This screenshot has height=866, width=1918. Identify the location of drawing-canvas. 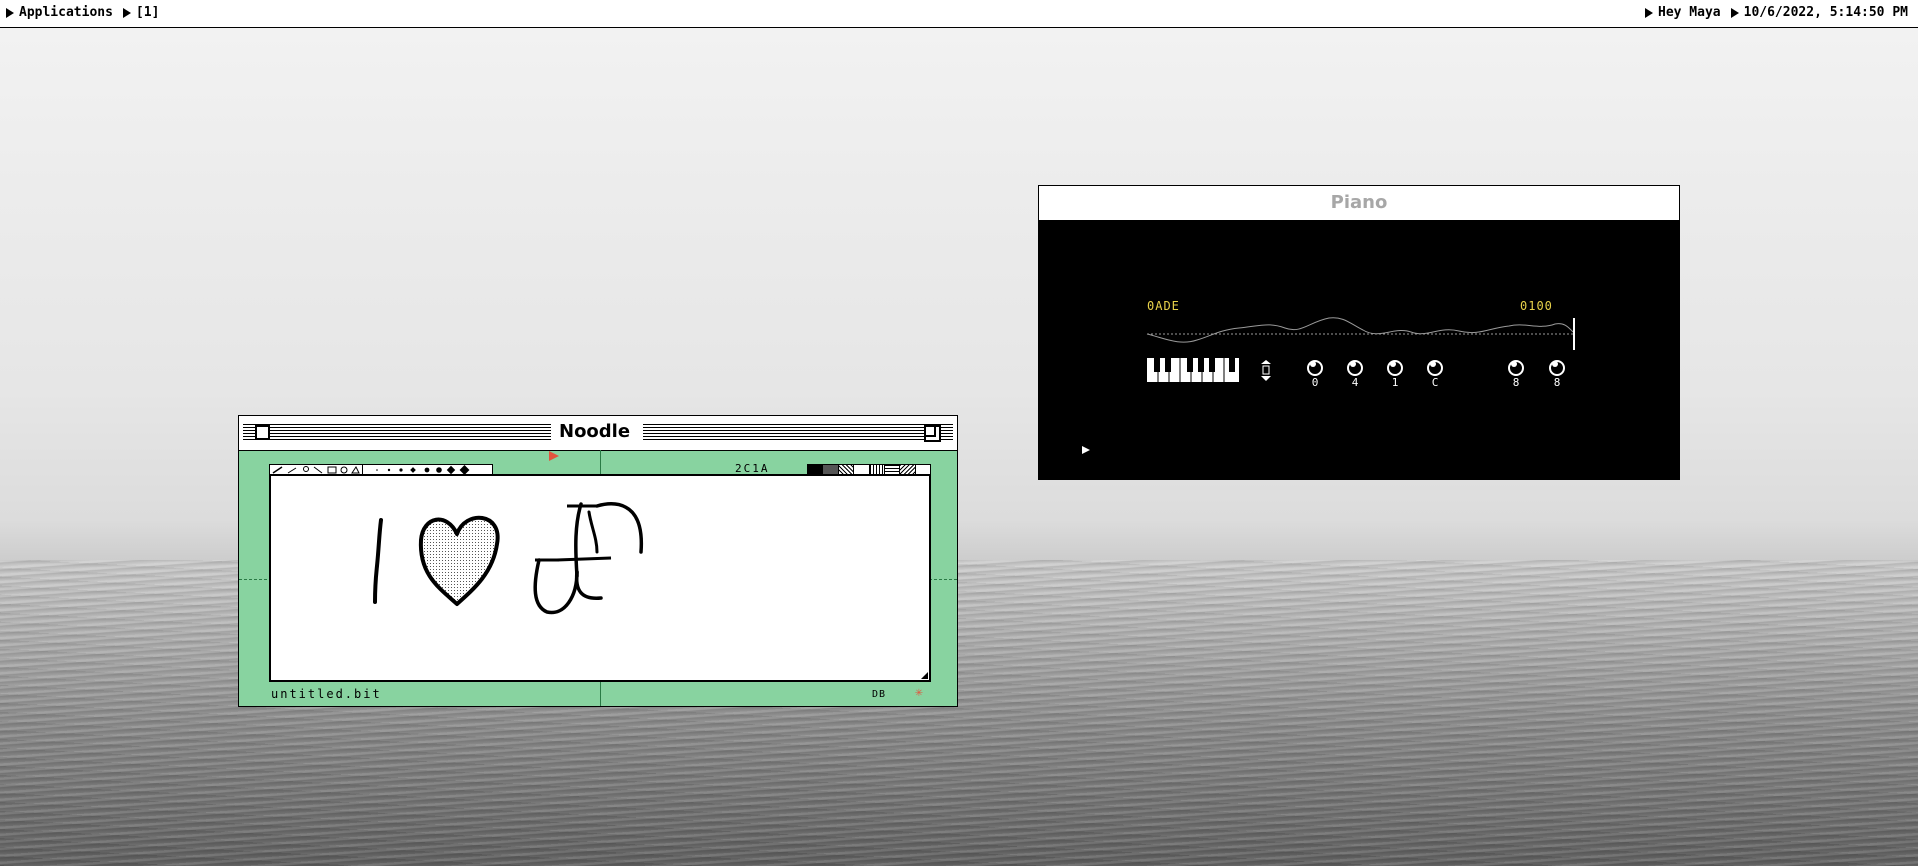
(600, 578).